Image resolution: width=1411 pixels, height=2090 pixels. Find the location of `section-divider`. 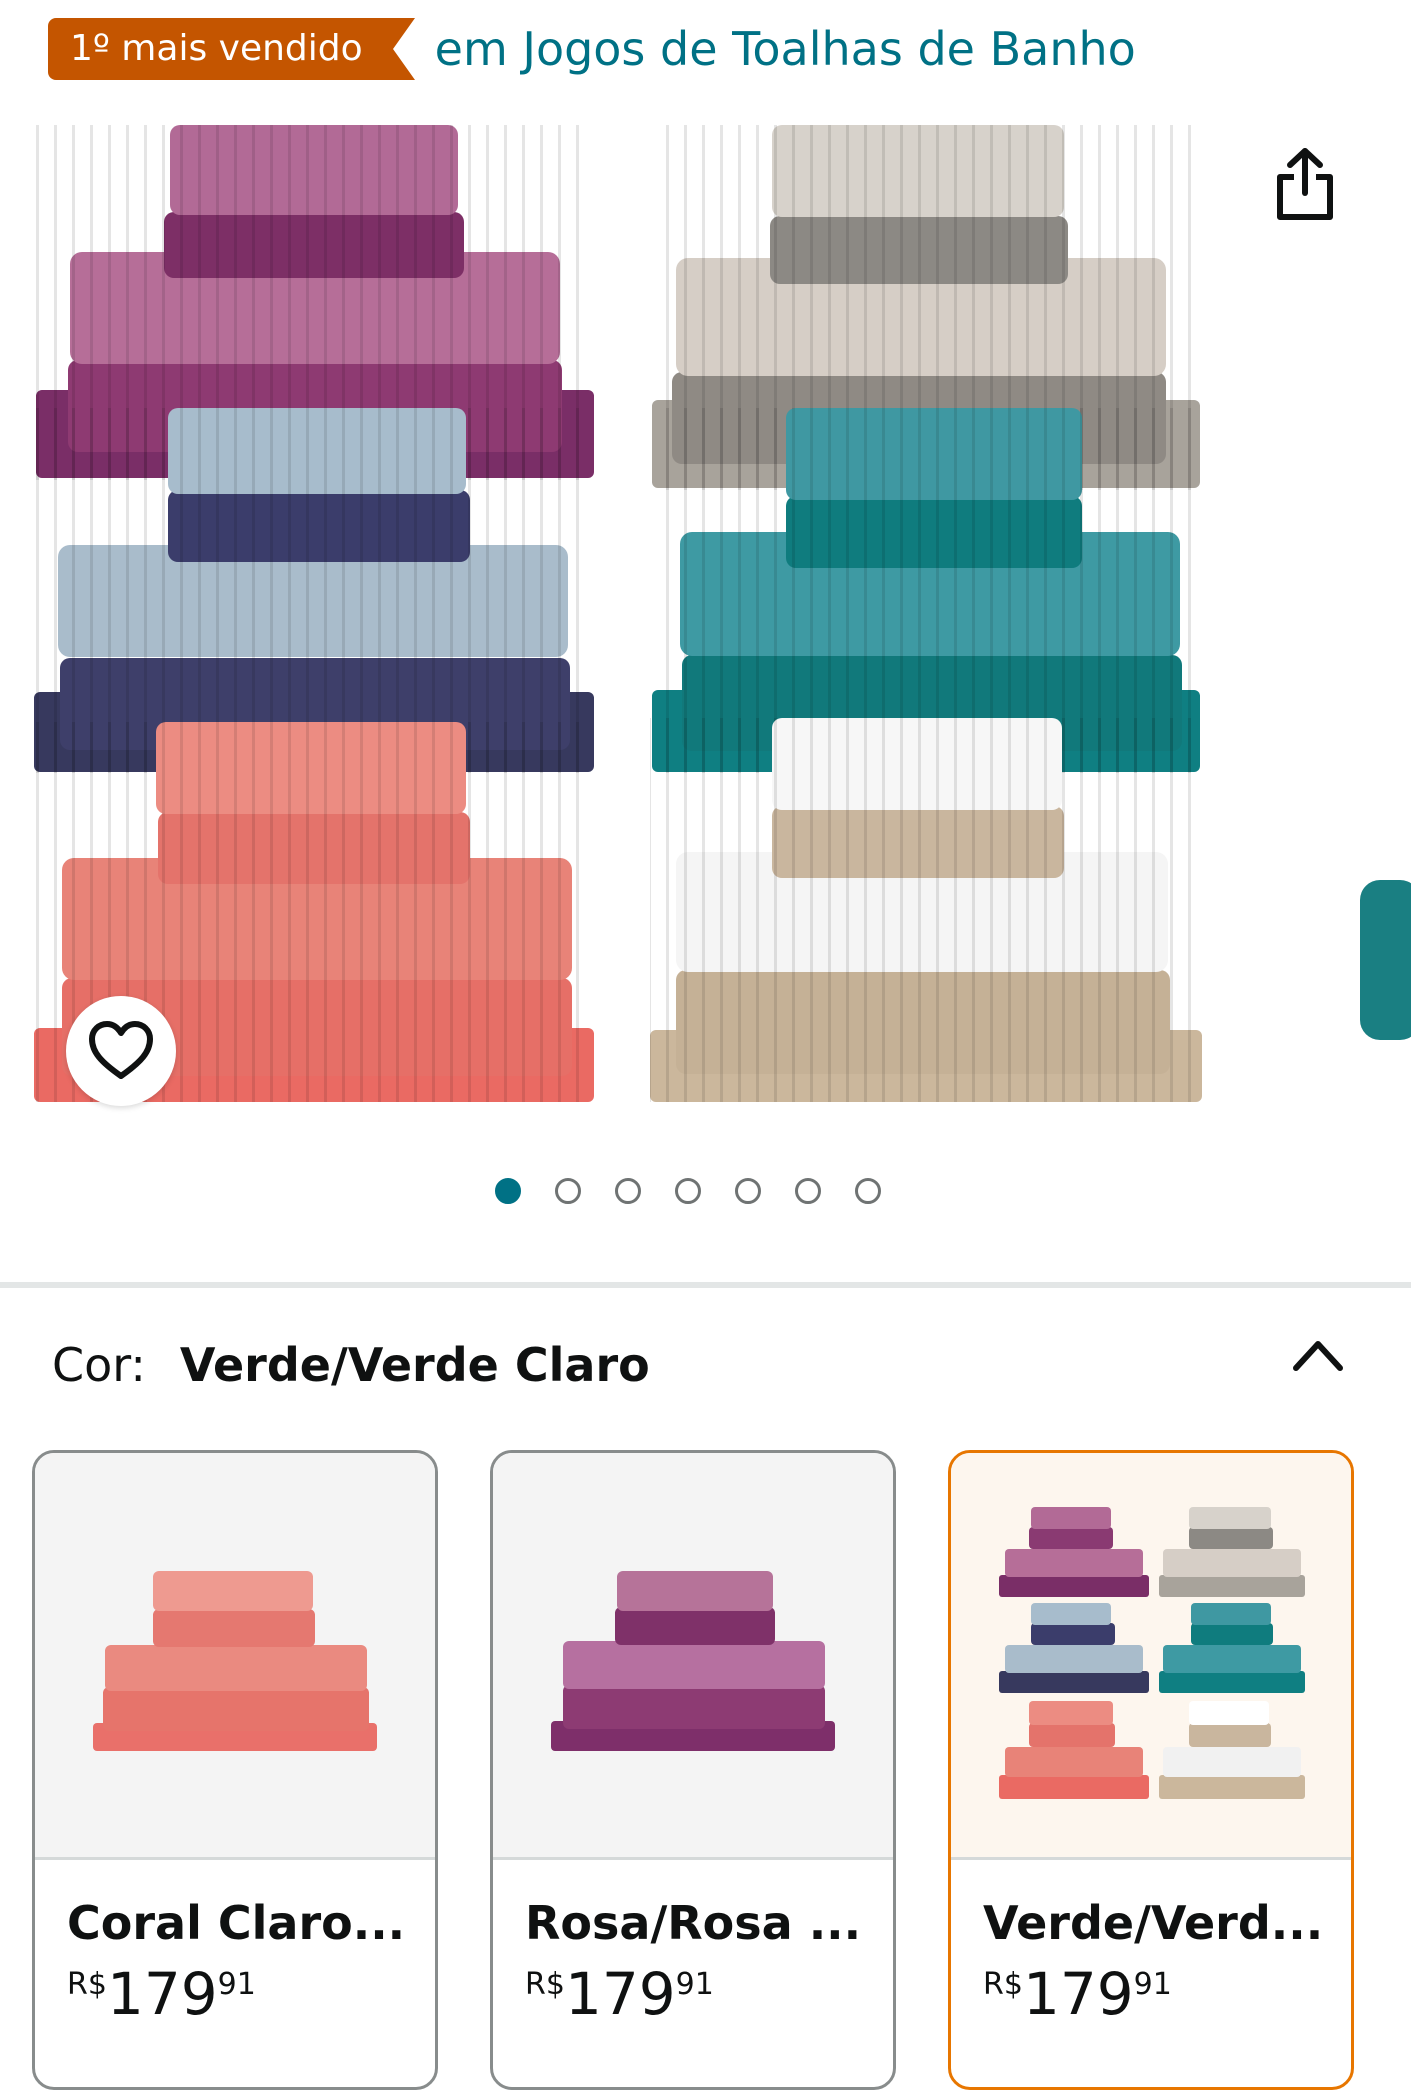

section-divider is located at coordinates (705, 1285).